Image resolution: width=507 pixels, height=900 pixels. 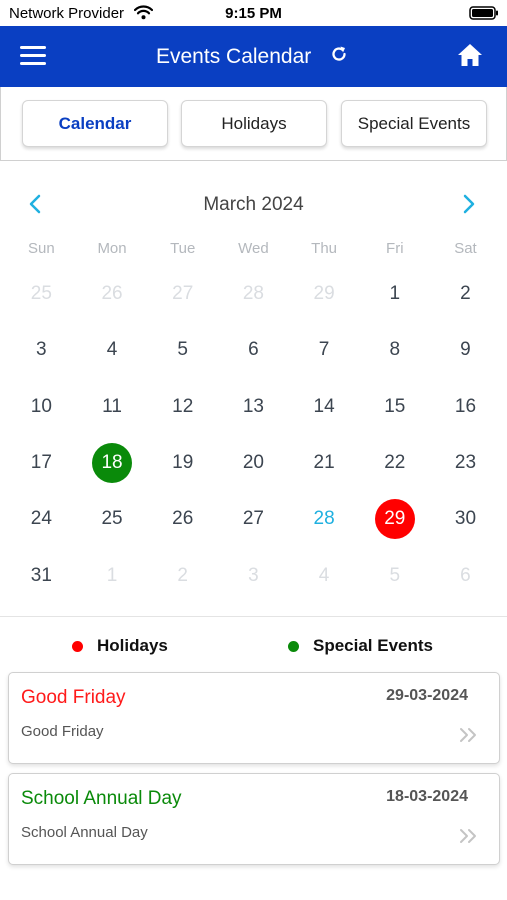 I want to click on calendar-day: 12, so click(x=182, y=407).